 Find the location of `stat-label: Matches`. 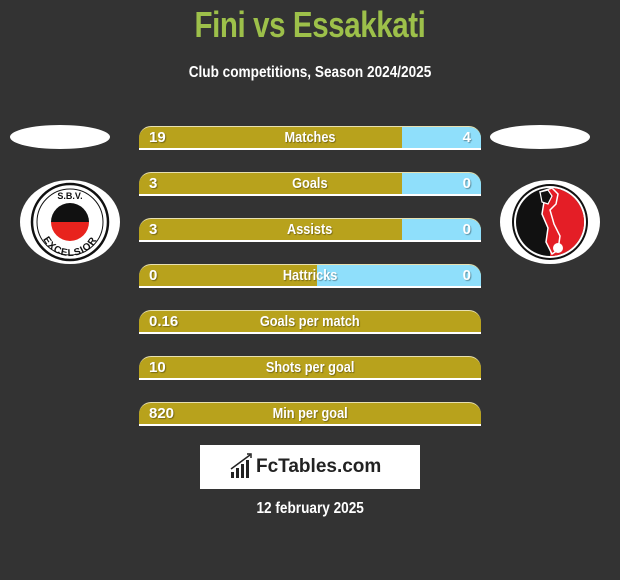

stat-label: Matches is located at coordinates (310, 137).